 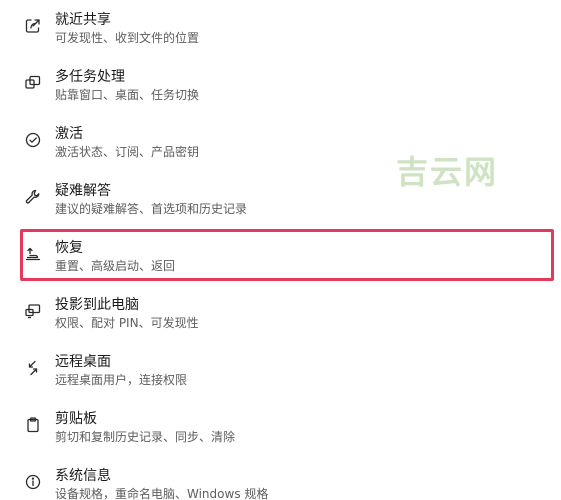 What do you see at coordinates (83, 362) in the screenshot?
I see `settings-item-title: 远程桌面` at bounding box center [83, 362].